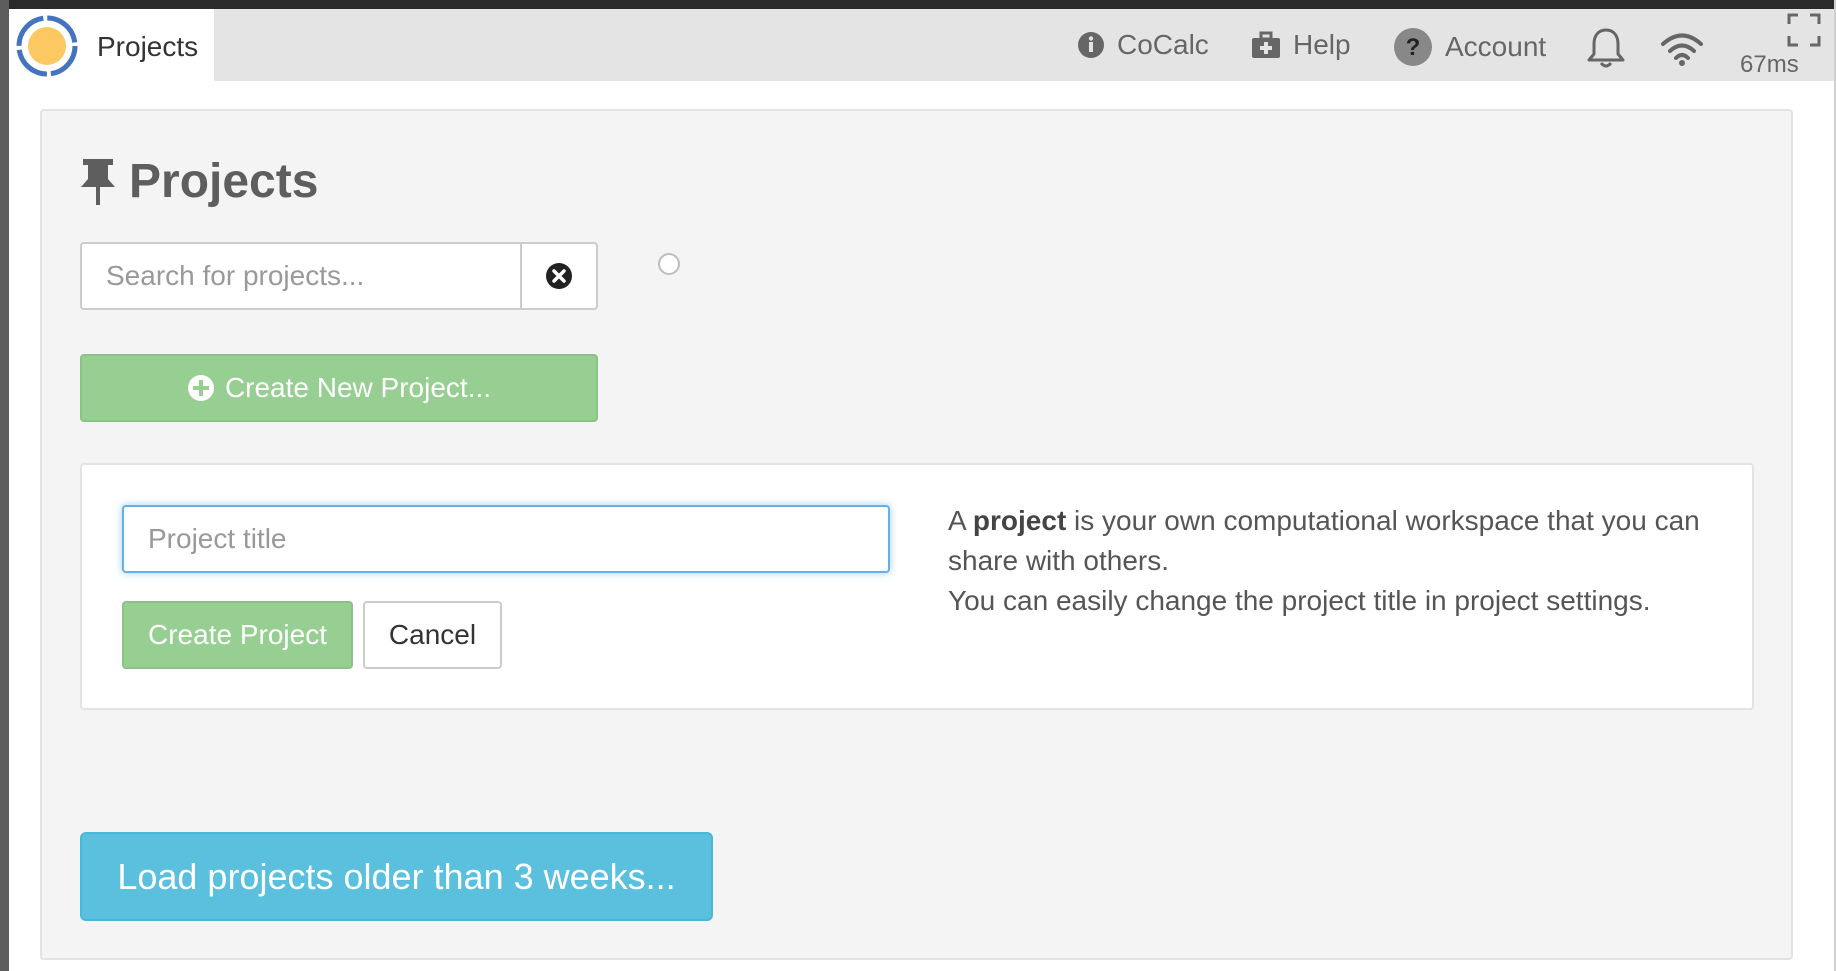 The height and width of the screenshot is (971, 1836). I want to click on info-circle-icon, so click(1091, 45).